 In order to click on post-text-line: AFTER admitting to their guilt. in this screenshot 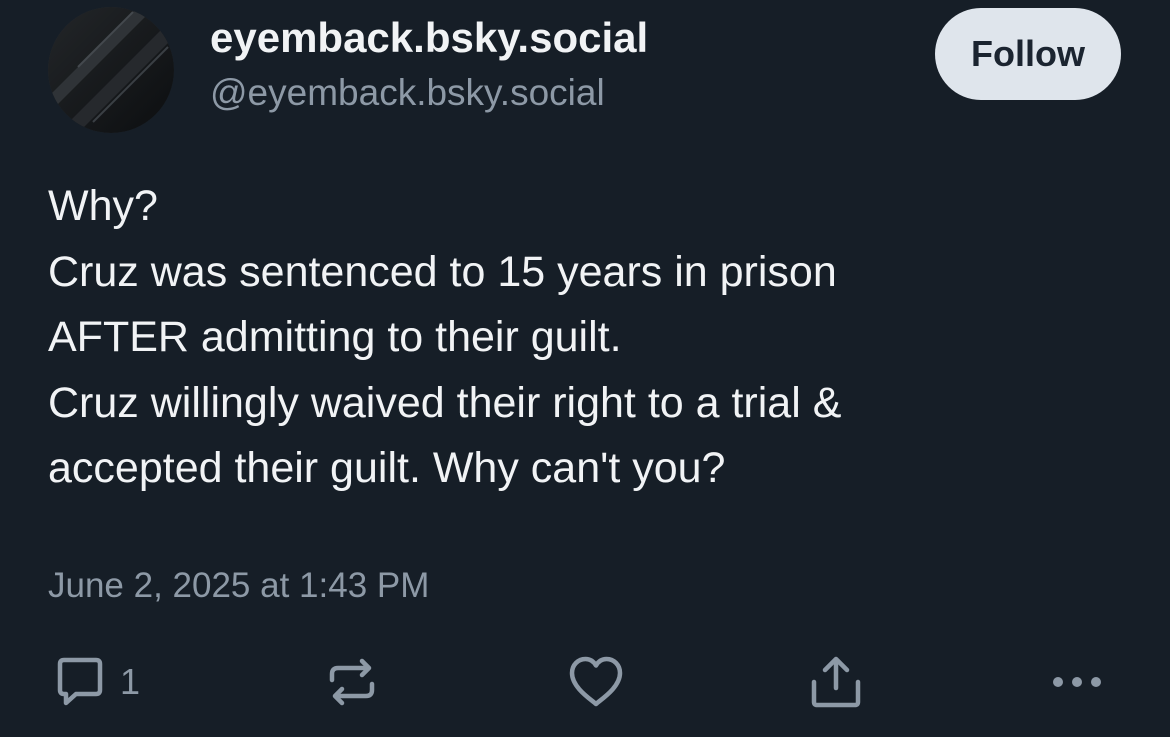, I will do `click(335, 337)`.